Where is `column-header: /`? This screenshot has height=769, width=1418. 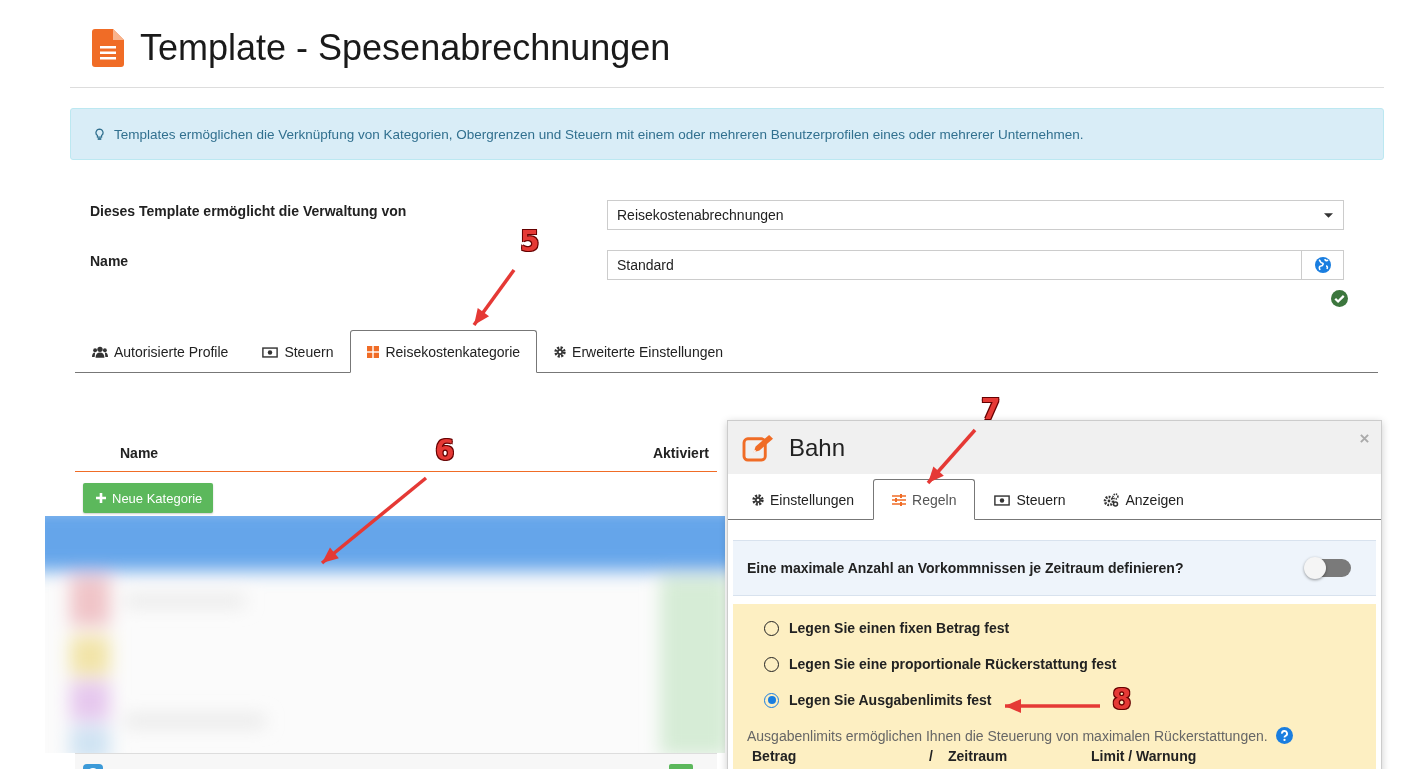 column-header: / is located at coordinates (931, 756).